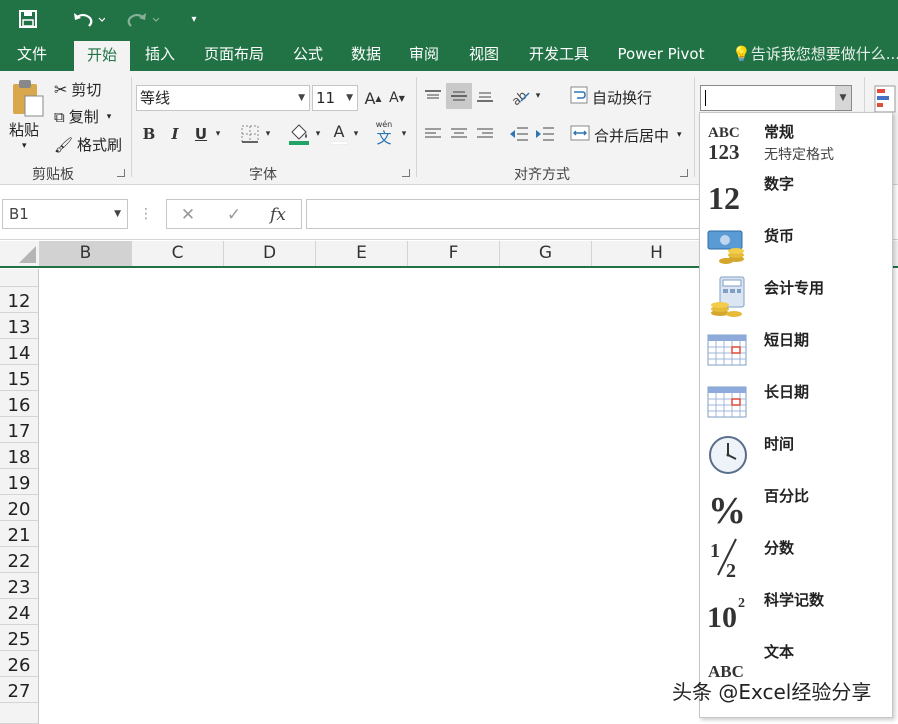 This screenshot has height=724, width=898. Describe the element at coordinates (19, 690) in the screenshot. I see `row-header-27: 27` at that location.